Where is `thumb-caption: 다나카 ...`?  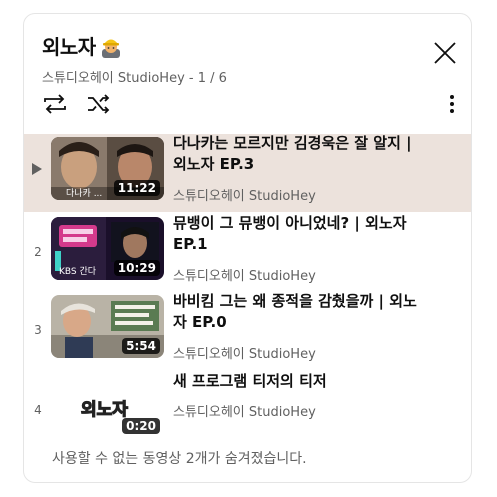 thumb-caption: 다나카 ... is located at coordinates (84, 193).